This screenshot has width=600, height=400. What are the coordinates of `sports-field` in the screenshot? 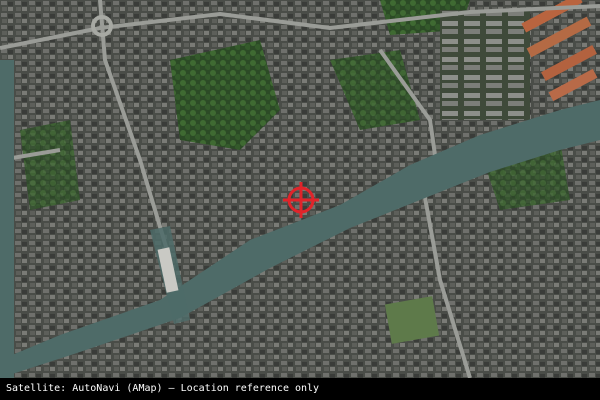 It's located at (412, 320).